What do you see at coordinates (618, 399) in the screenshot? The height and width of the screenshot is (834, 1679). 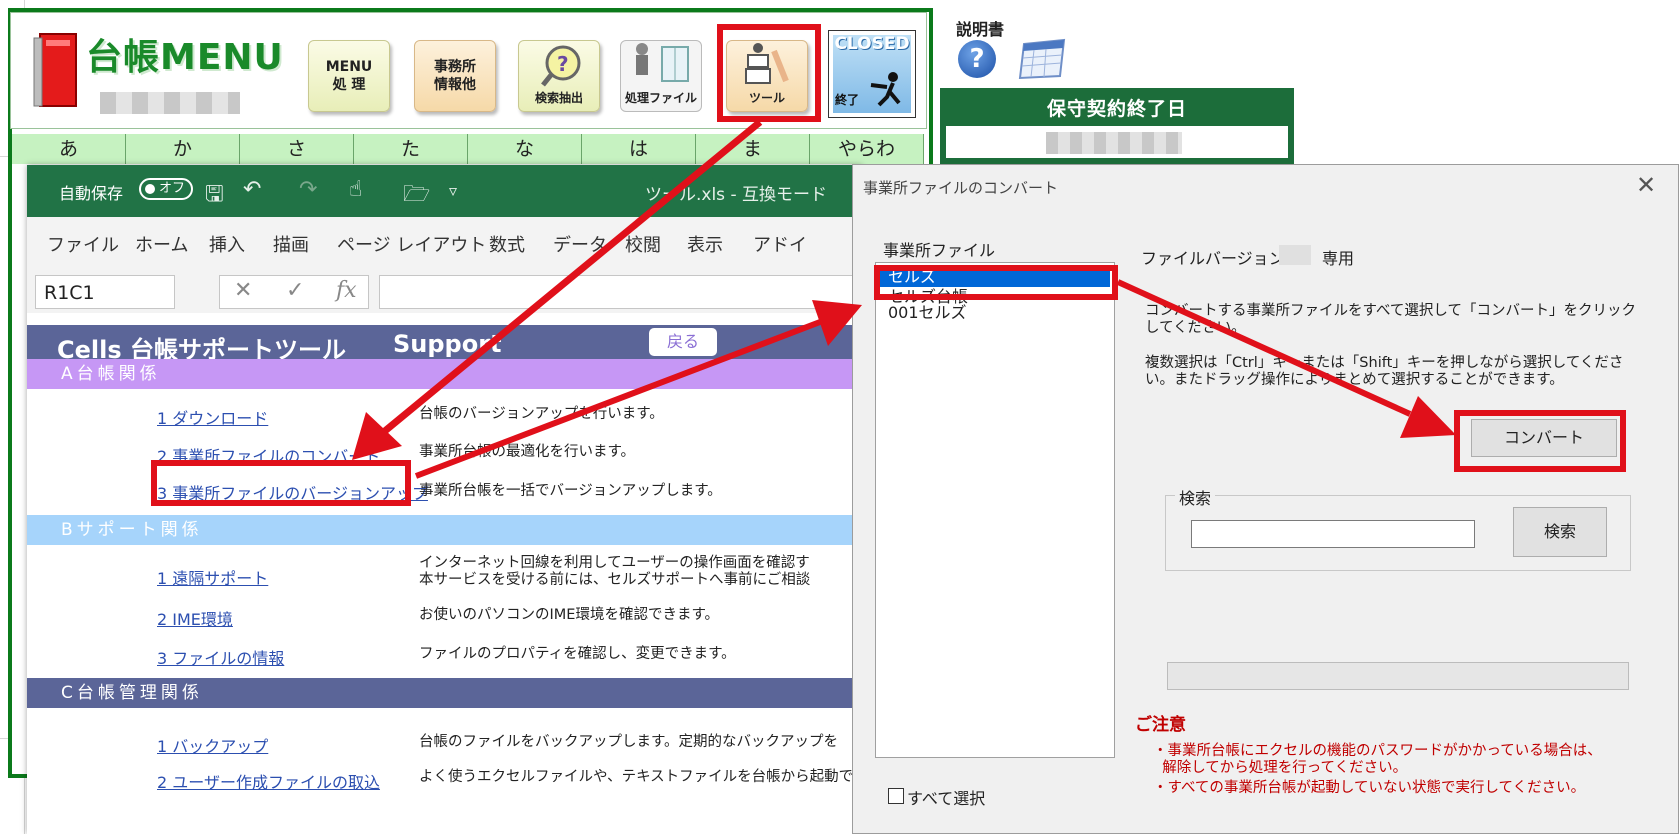 I see `arrow-link-to-list` at bounding box center [618, 399].